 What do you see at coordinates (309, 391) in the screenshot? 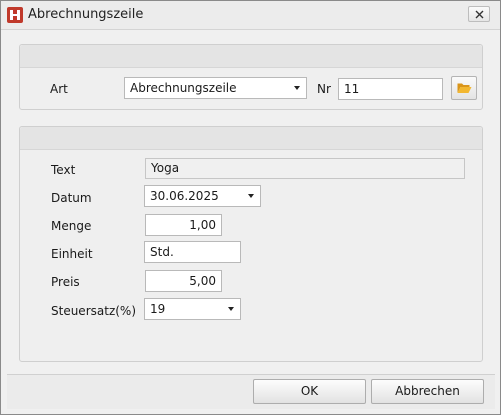
I see `ok-button: OK` at bounding box center [309, 391].